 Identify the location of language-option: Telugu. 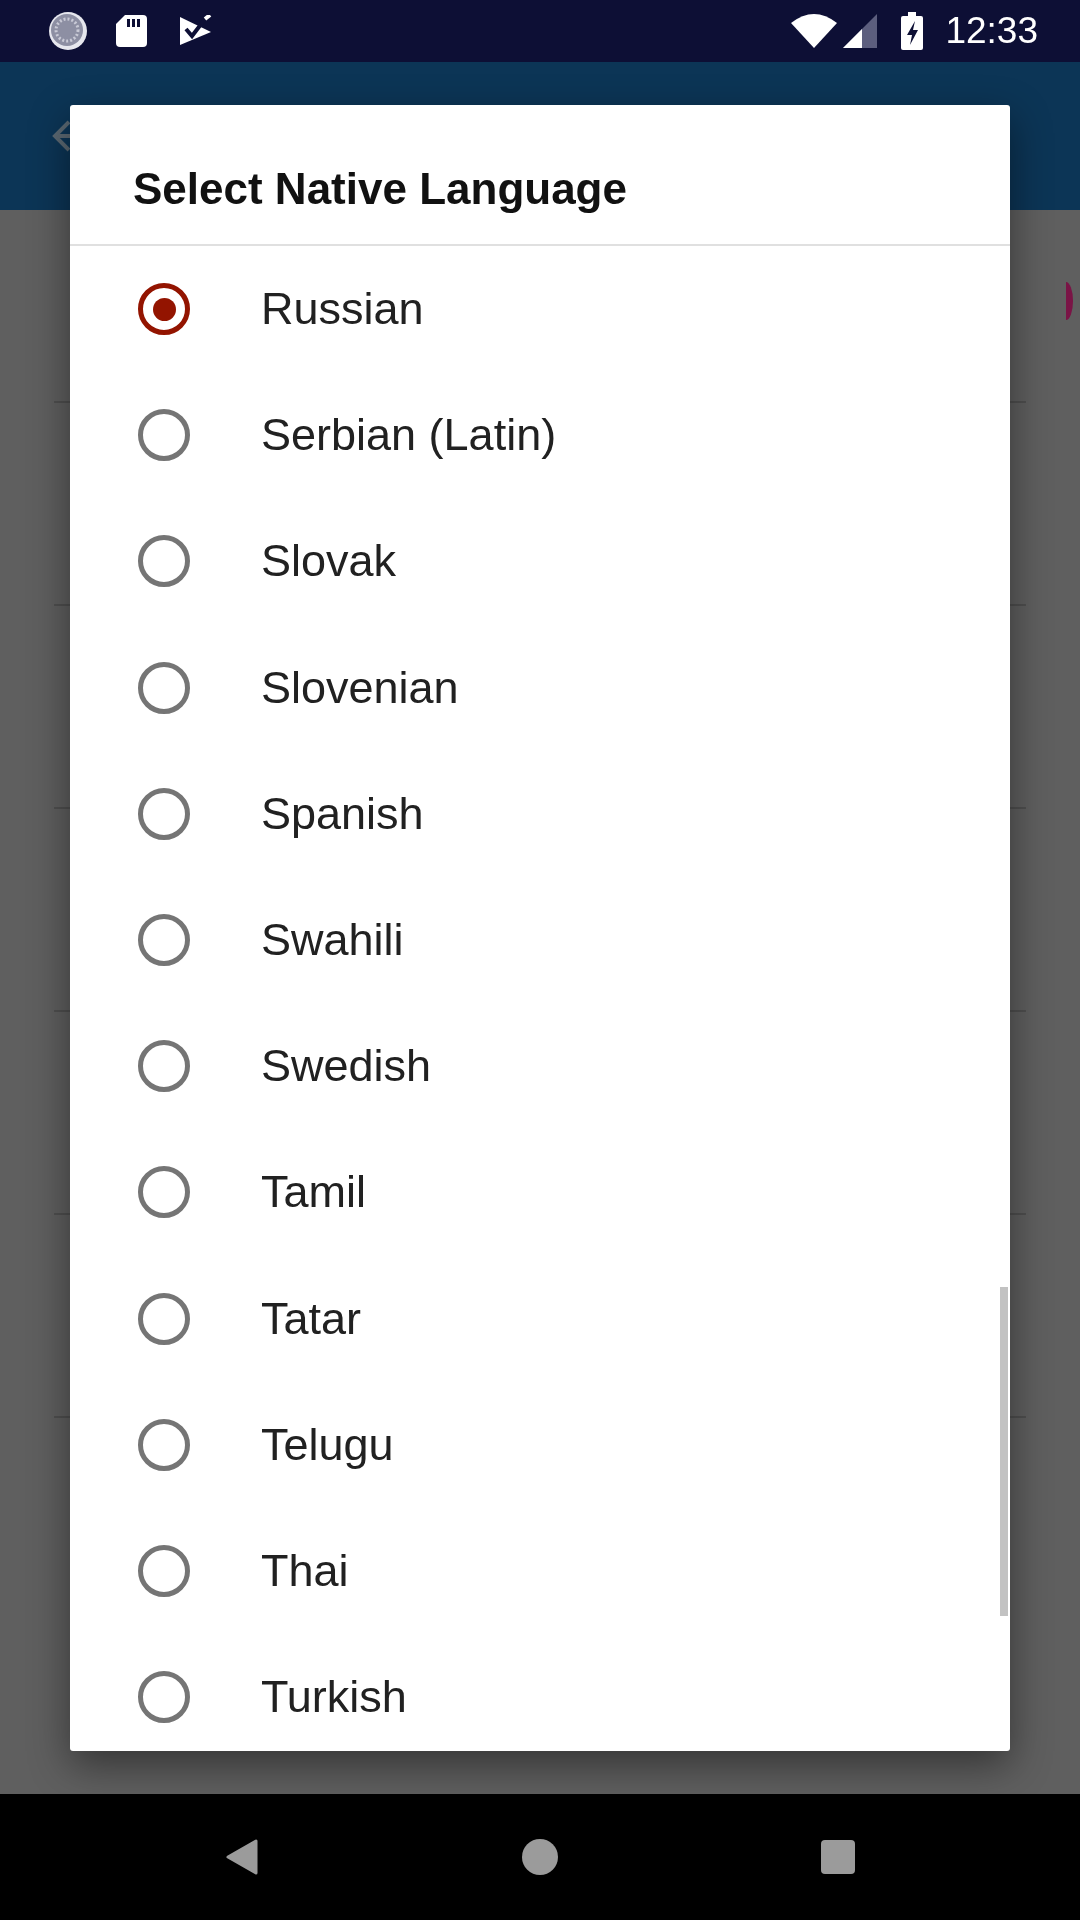
(540, 1444).